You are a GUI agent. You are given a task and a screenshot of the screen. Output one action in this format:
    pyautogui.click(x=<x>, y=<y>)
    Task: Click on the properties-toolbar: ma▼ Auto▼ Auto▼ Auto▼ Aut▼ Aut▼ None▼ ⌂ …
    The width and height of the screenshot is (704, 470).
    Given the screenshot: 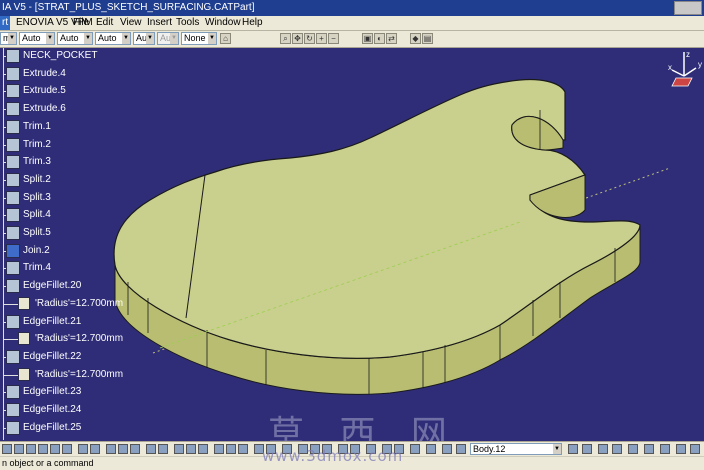 What is the action you would take?
    pyautogui.click(x=352, y=39)
    